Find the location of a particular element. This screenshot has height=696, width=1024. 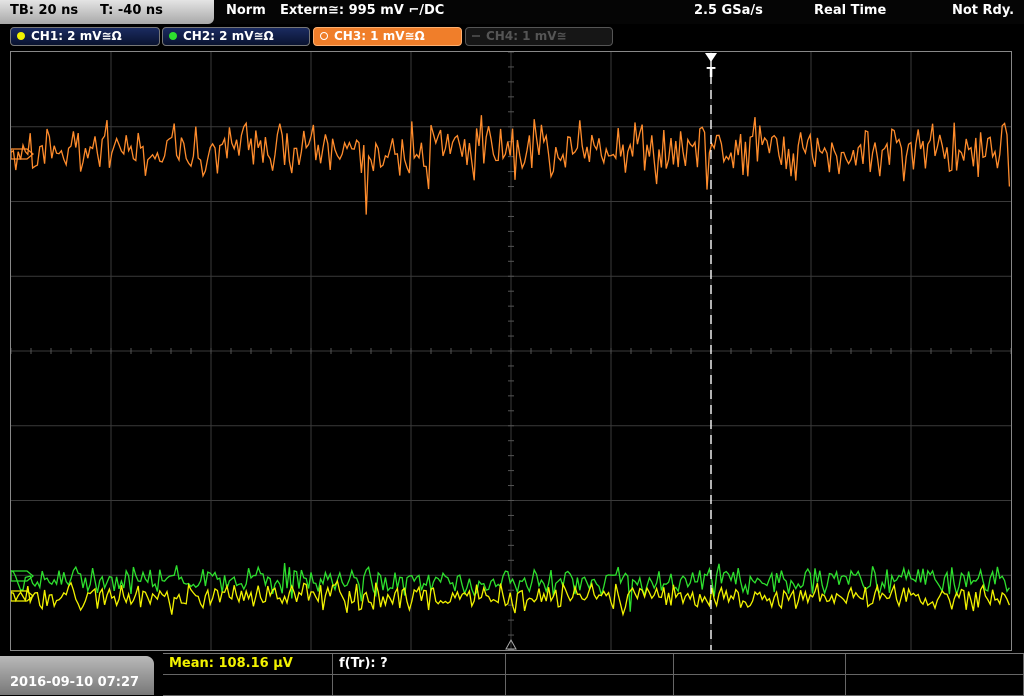

measurement-cell-mean: Mean: 108.16 µV is located at coordinates (248, 664).